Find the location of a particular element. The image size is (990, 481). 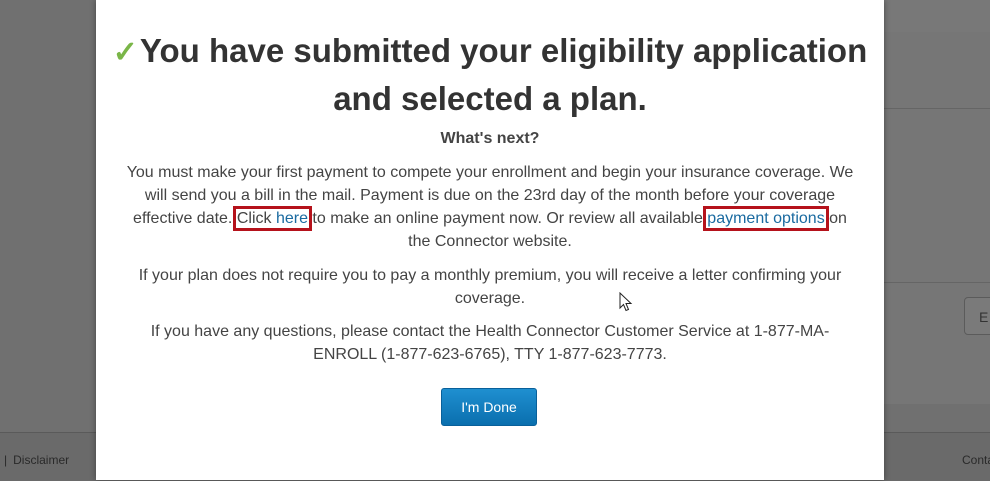

im-done-button: I'm Done is located at coordinates (489, 407).